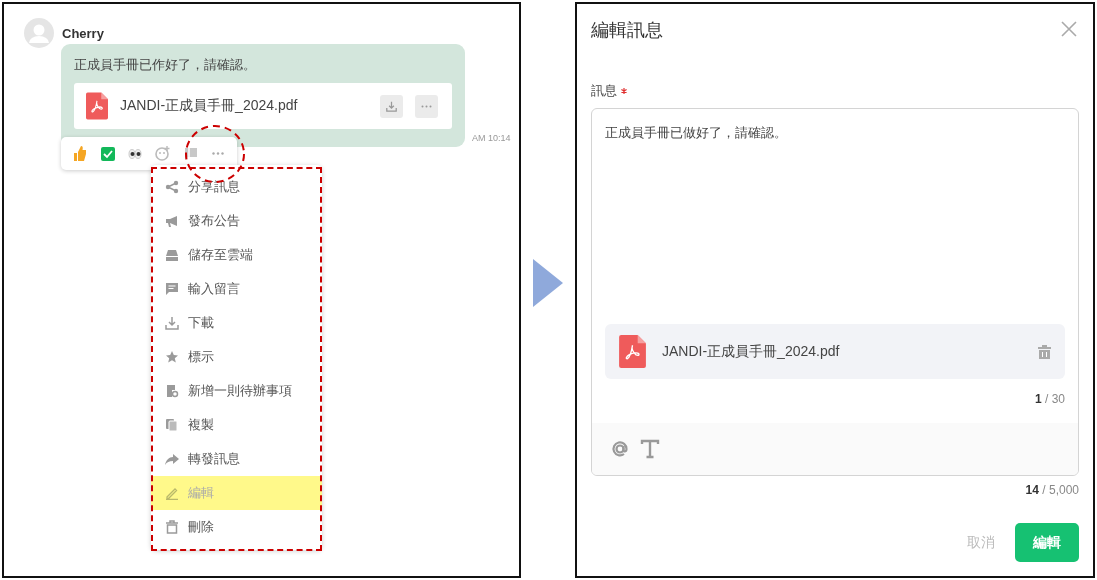 The width and height of the screenshot is (1097, 580). What do you see at coordinates (491, 138) in the screenshot?
I see `message-time: AM 10:14` at bounding box center [491, 138].